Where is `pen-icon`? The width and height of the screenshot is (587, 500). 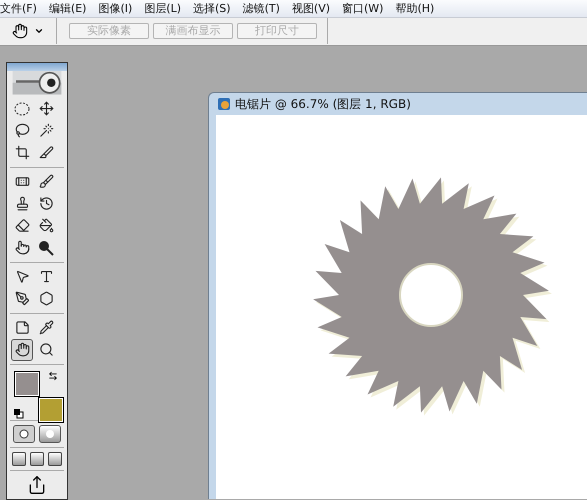
pen-icon is located at coordinates (22, 298).